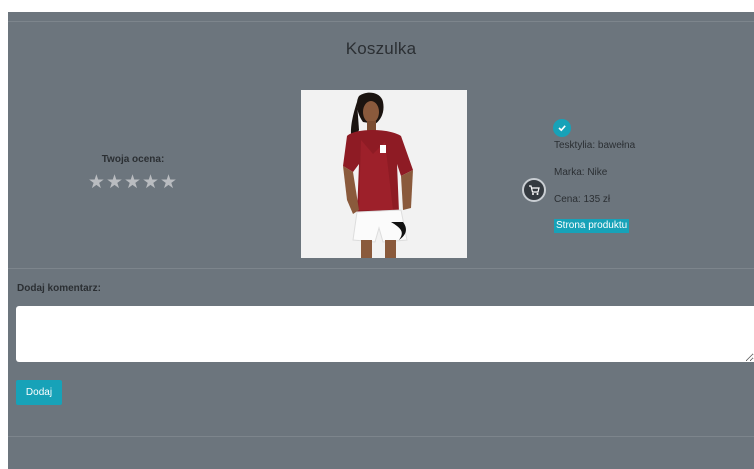  What do you see at coordinates (592, 226) in the screenshot?
I see `product-page-link: Strona produktu` at bounding box center [592, 226].